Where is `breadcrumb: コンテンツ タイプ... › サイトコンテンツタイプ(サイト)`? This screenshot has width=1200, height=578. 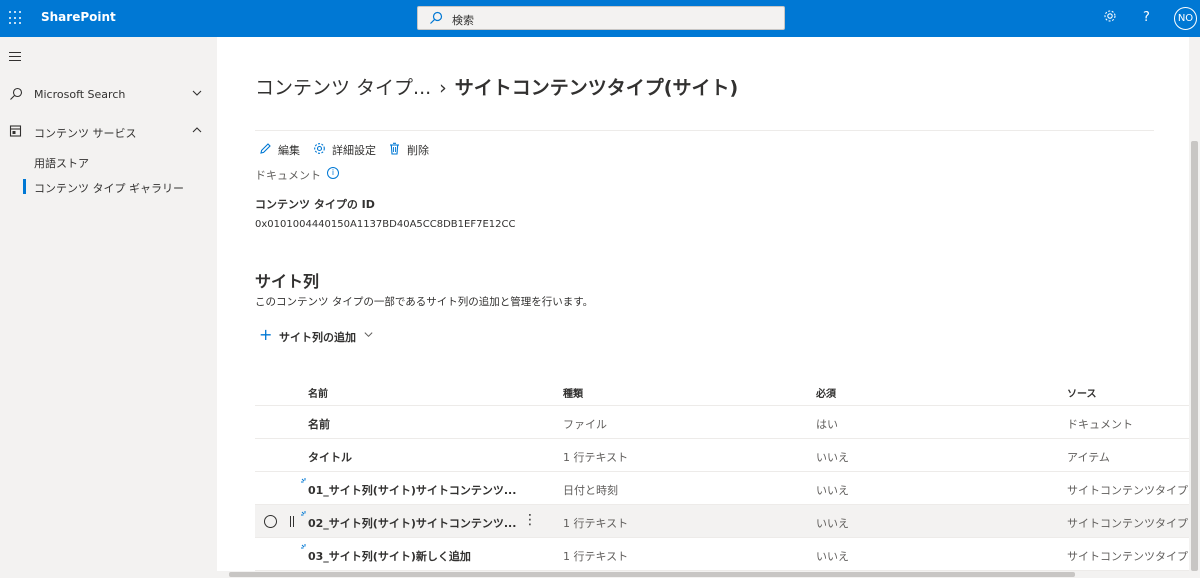
breadcrumb: コンテンツ タイプ... › サイトコンテンツタイプ(サイト) is located at coordinates (496, 86).